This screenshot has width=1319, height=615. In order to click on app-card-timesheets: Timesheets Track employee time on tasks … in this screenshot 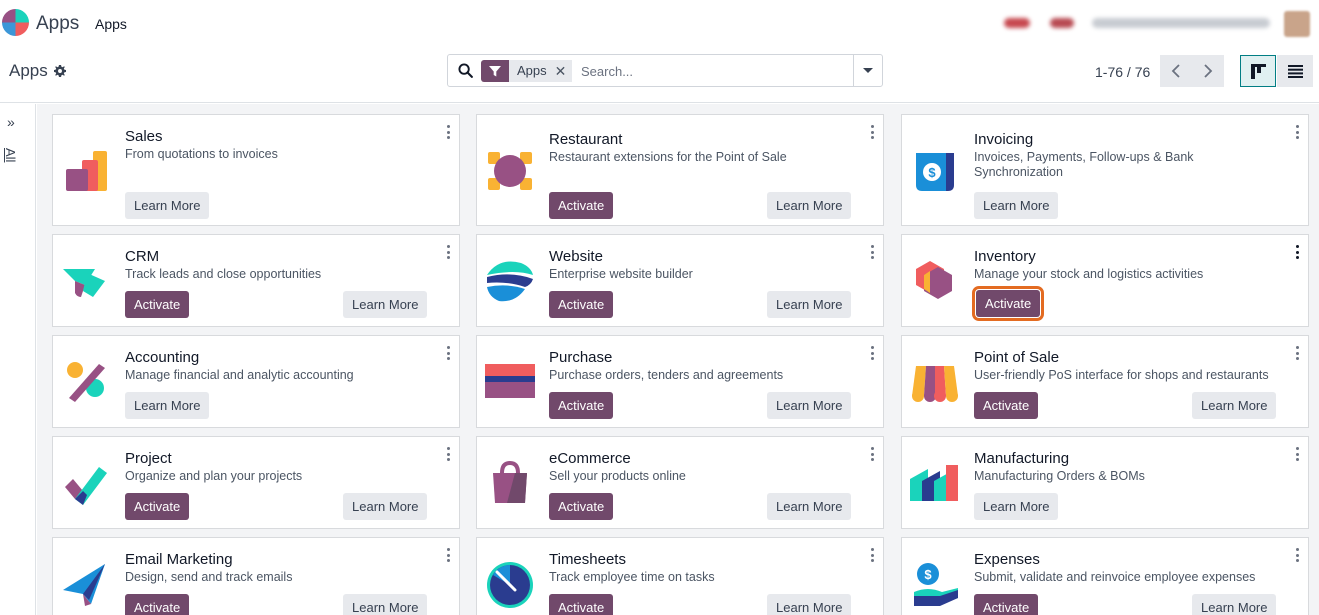, I will do `click(680, 576)`.